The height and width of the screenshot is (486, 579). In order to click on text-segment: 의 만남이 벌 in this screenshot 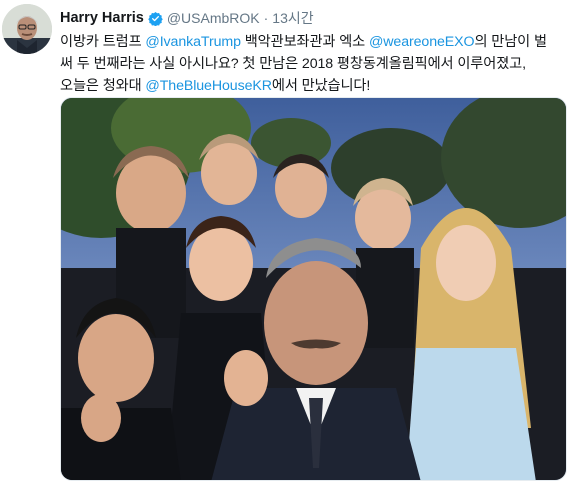, I will do `click(510, 42)`.